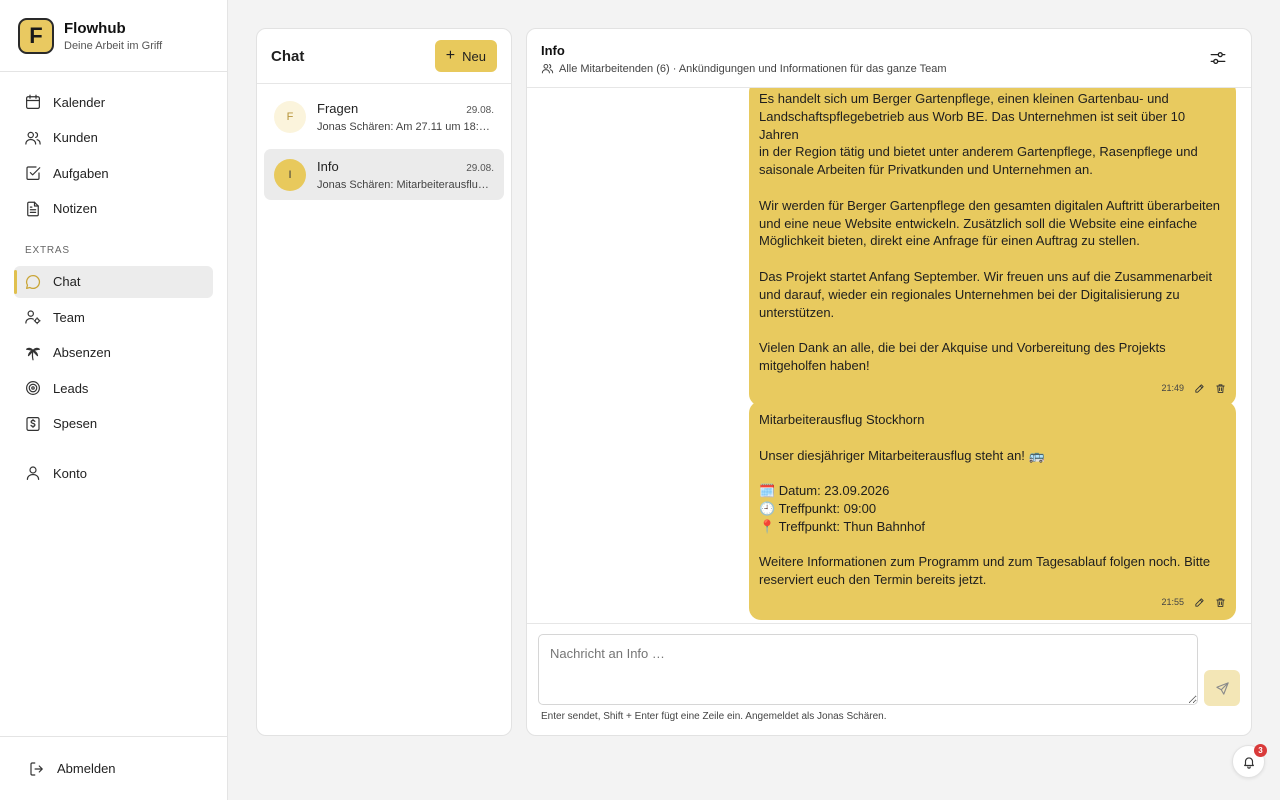 Image resolution: width=1280 pixels, height=800 pixels. Describe the element at coordinates (290, 116) in the screenshot. I see `conversation-avatar: F` at that location.